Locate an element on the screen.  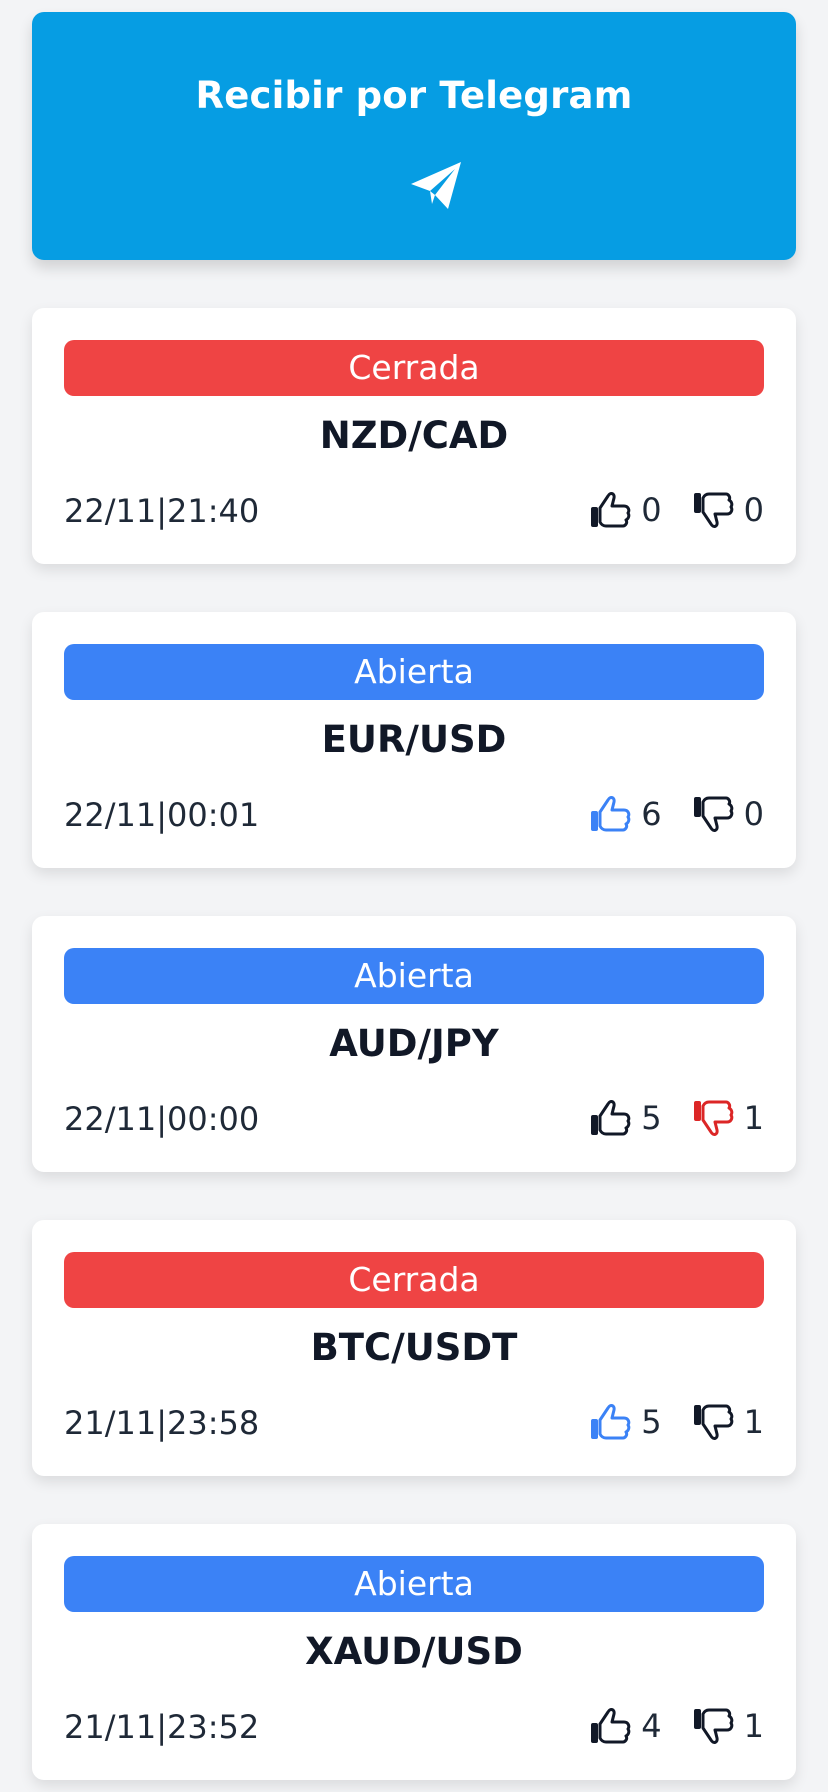
signal-card: Cerrada BTC/USDT 21/11|23:58 5 1 is located at coordinates (414, 1348).